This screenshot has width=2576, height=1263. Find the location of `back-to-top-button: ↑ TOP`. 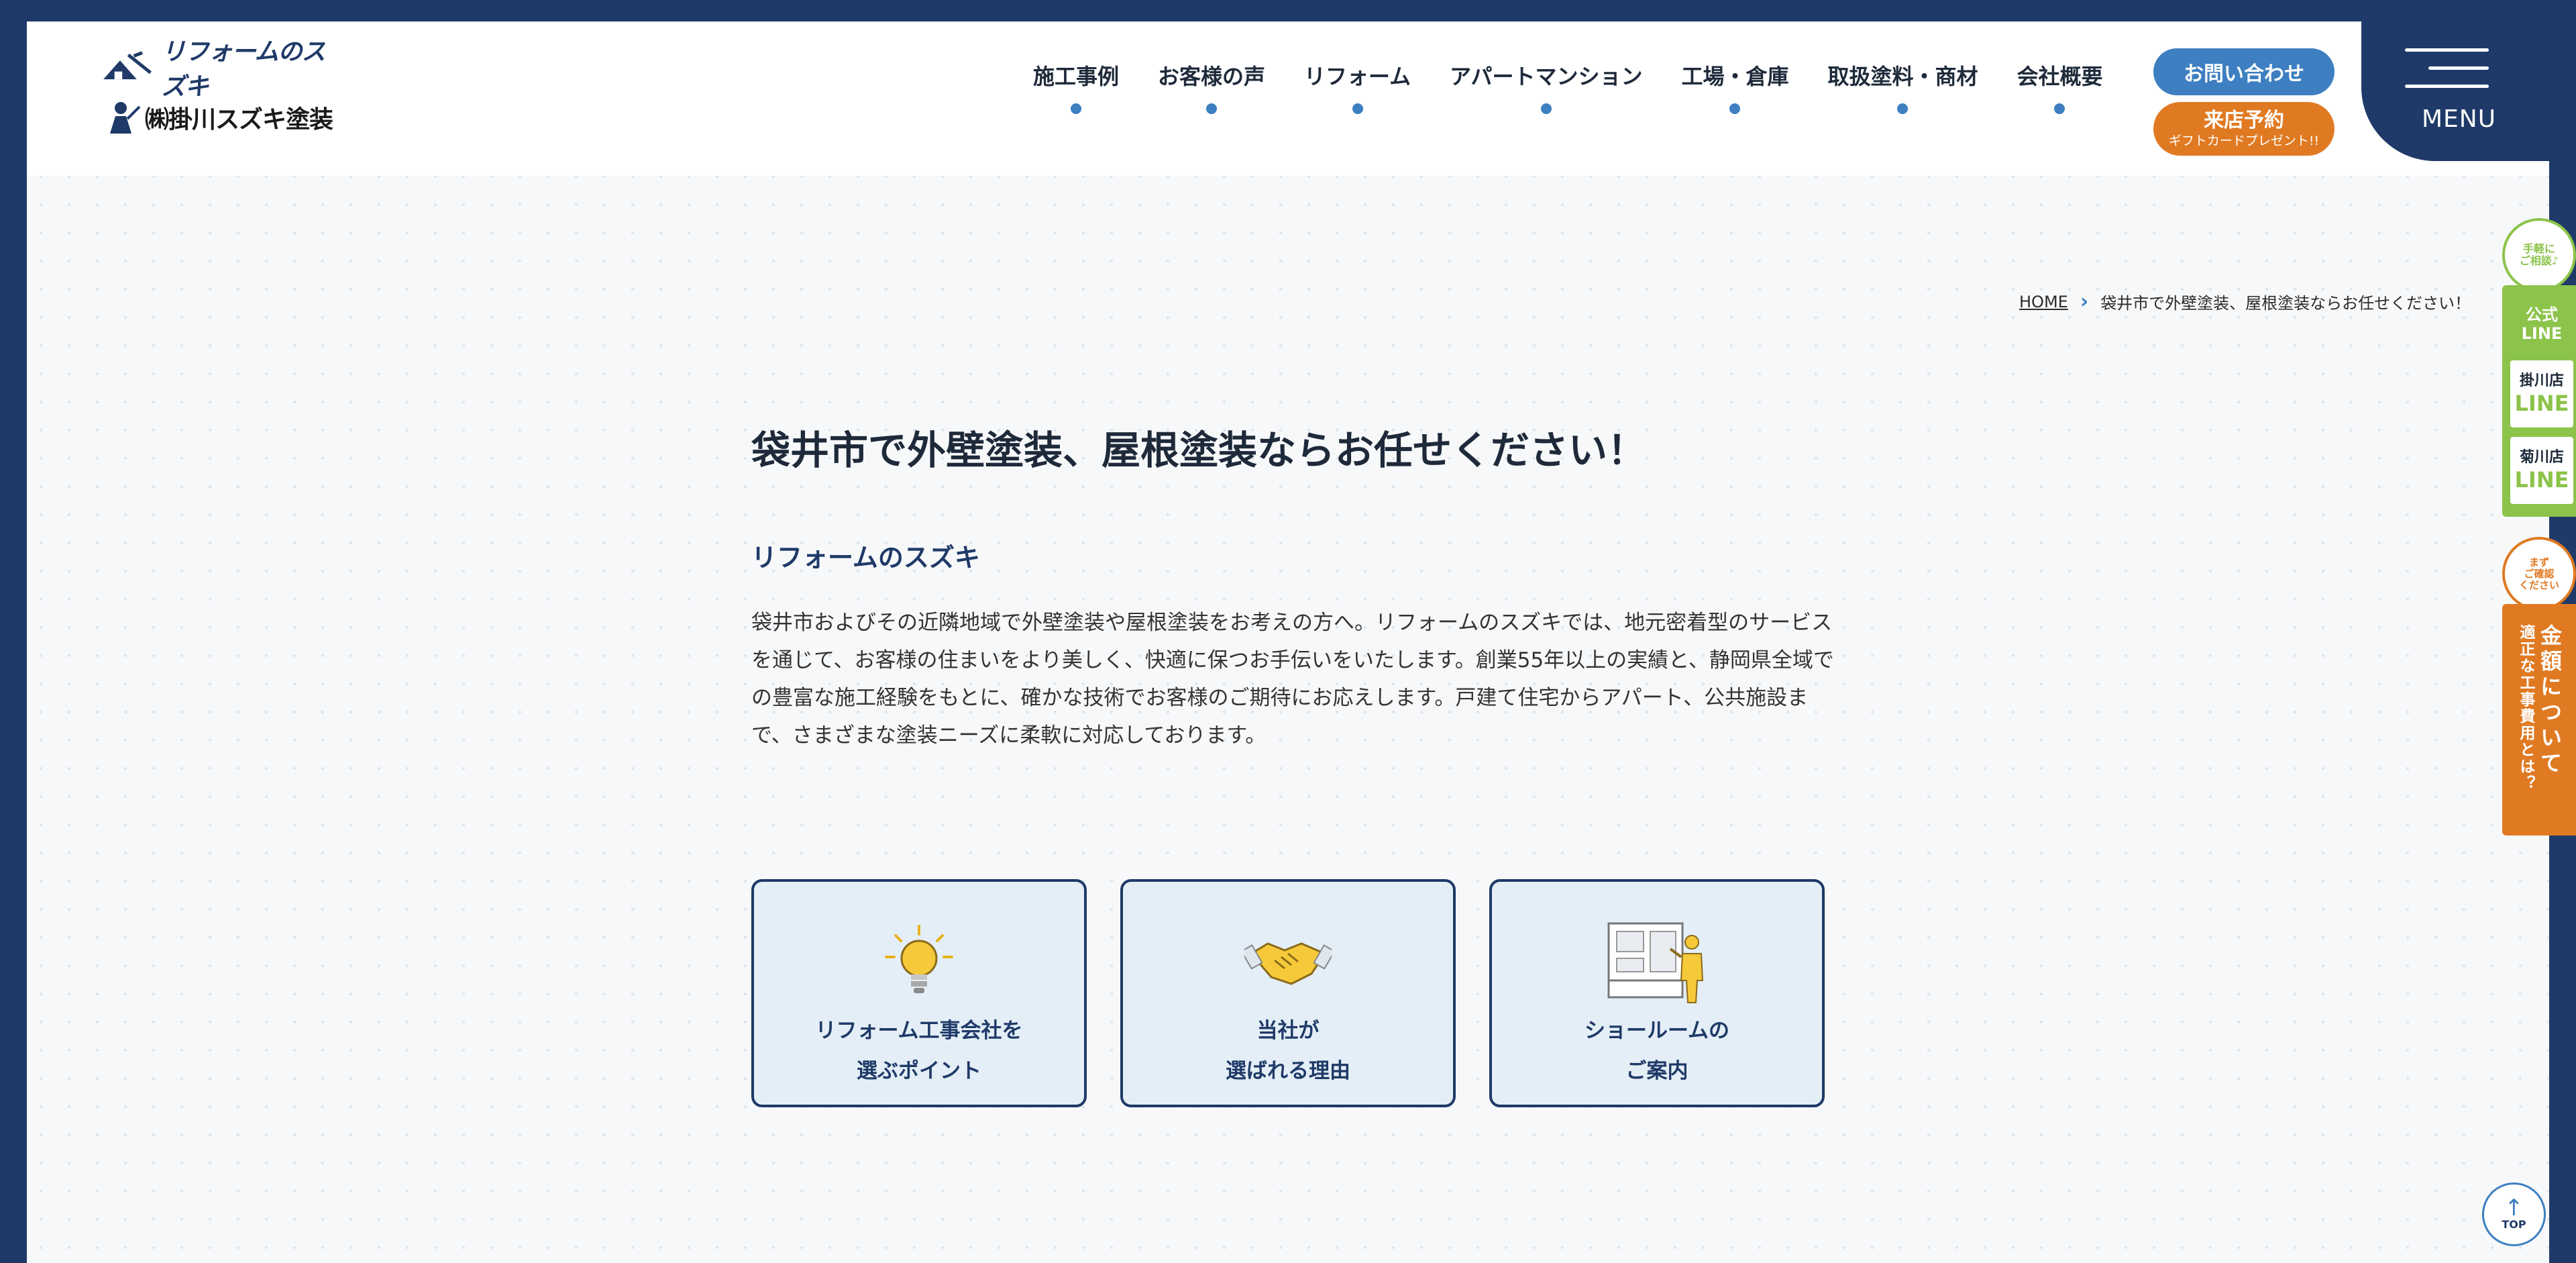

back-to-top-button: ↑ TOP is located at coordinates (2514, 1214).